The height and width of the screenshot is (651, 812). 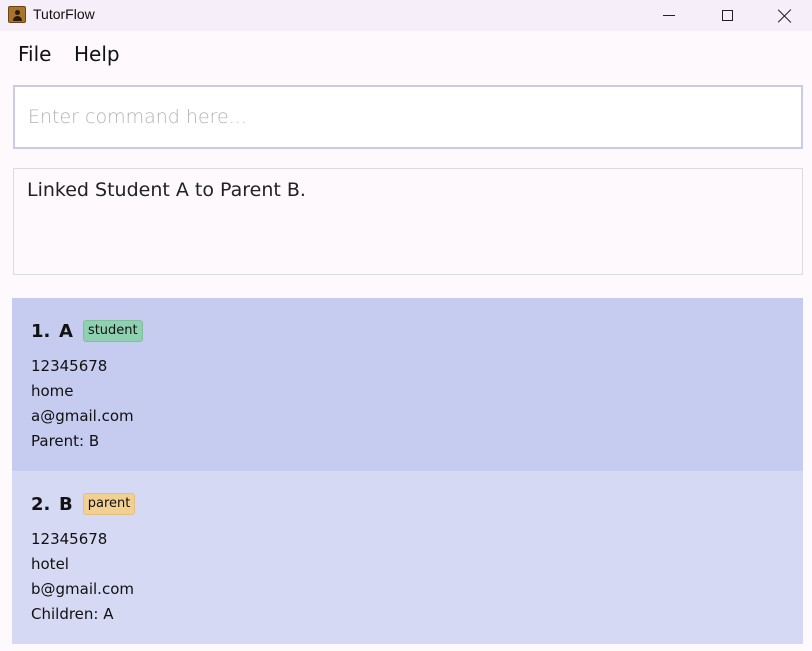 I want to click on role-tag: student, so click(x=112, y=331).